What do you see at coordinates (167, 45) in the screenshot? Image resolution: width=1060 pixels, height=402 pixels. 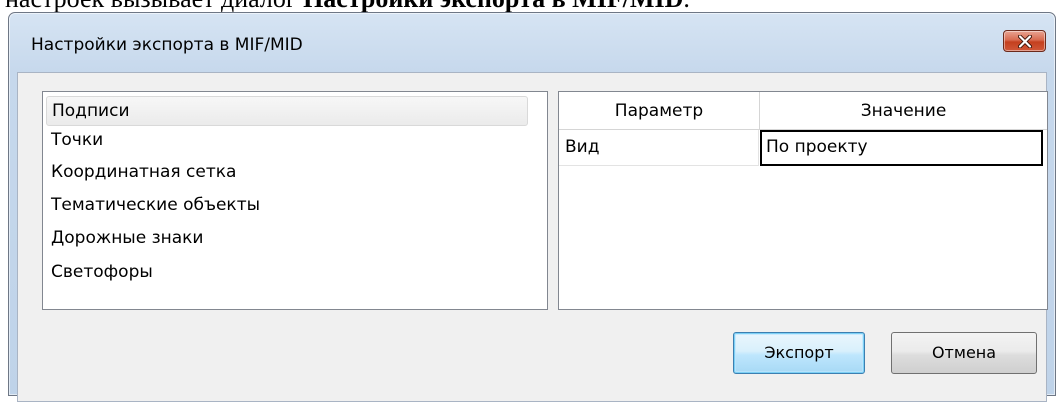 I see `window-title: Настройки экспорта в MIF/MID` at bounding box center [167, 45].